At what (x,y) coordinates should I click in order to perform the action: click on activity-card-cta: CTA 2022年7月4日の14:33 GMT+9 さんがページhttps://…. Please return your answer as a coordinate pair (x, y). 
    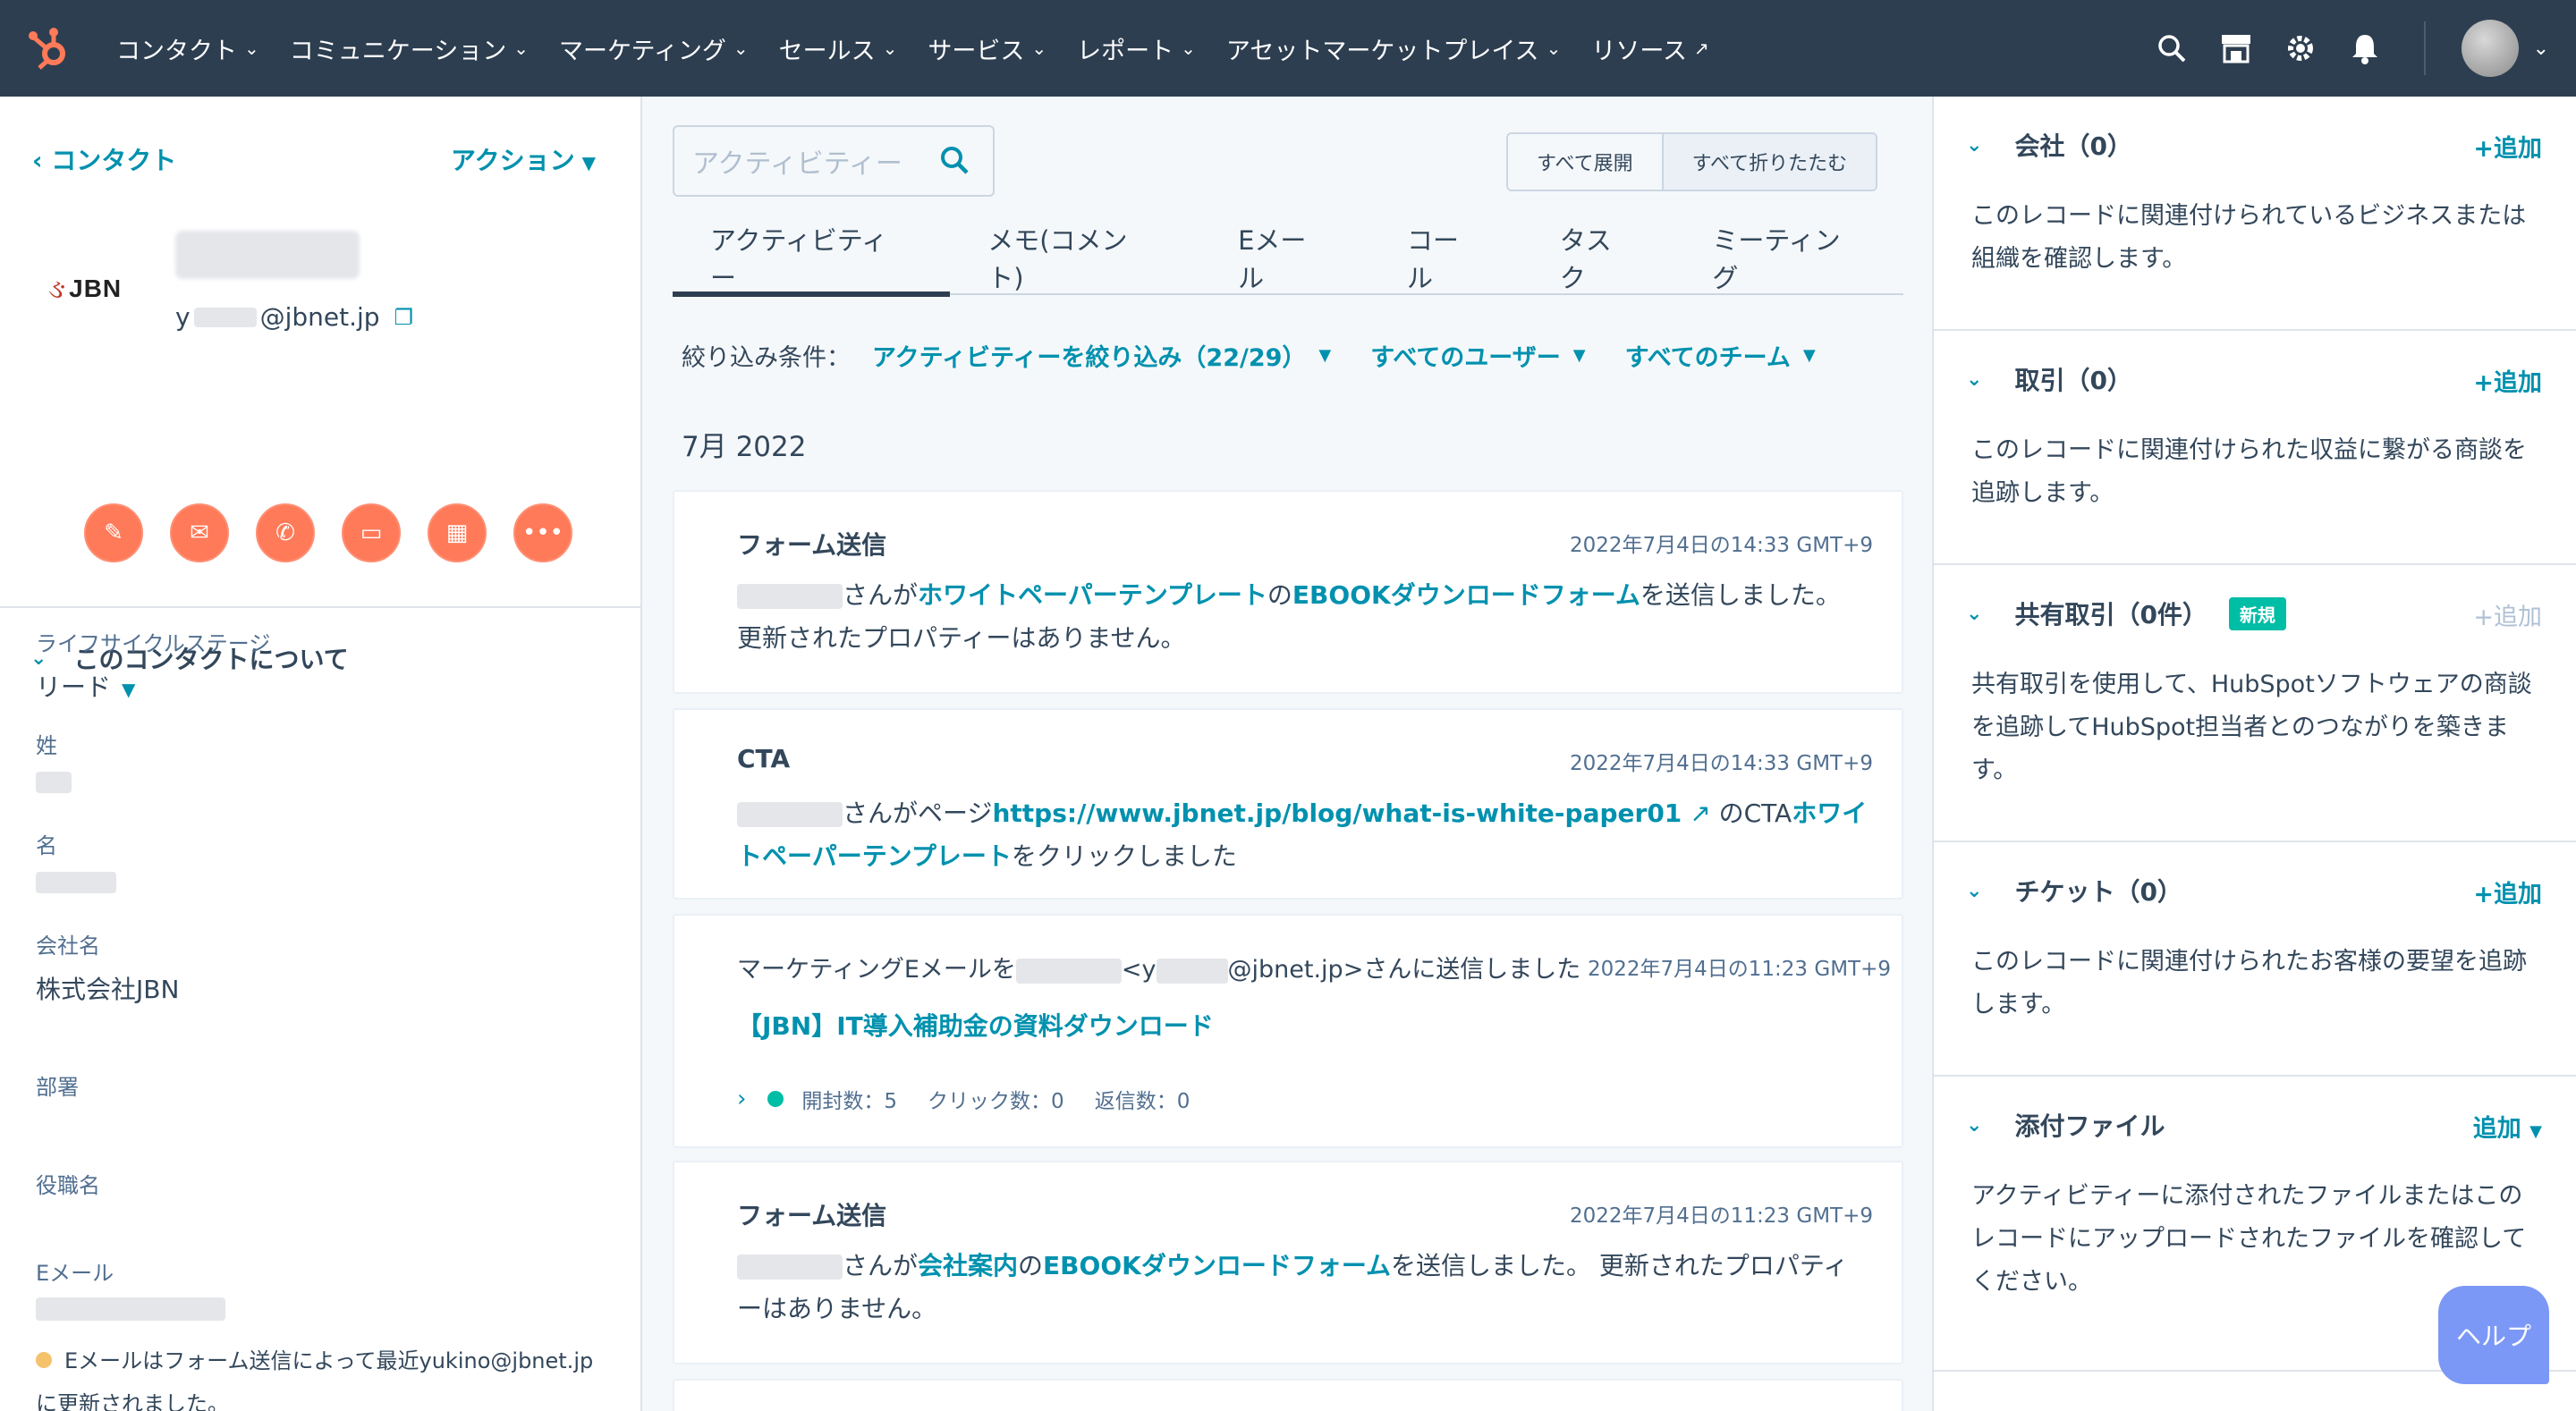
    Looking at the image, I should click on (1288, 804).